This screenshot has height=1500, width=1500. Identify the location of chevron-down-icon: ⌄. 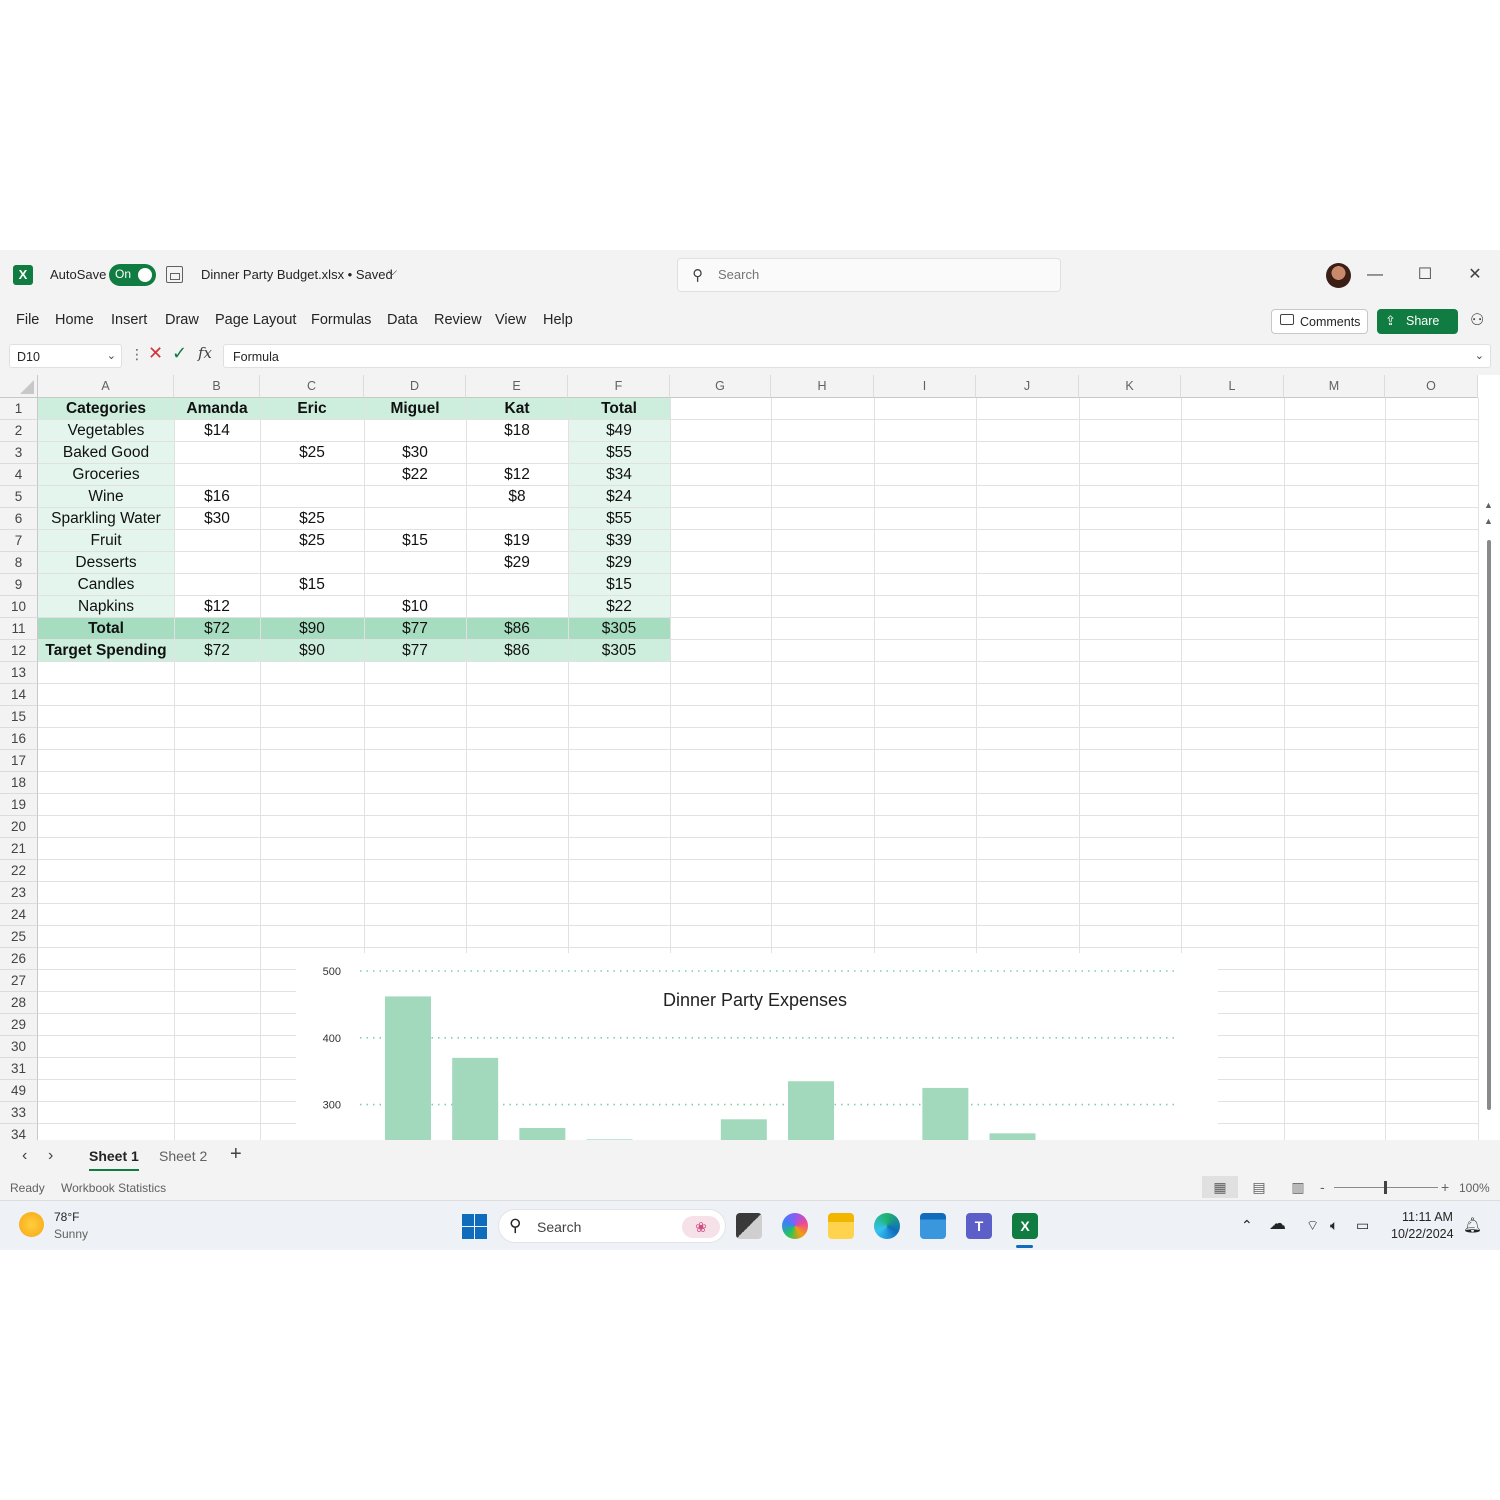
(1479, 355).